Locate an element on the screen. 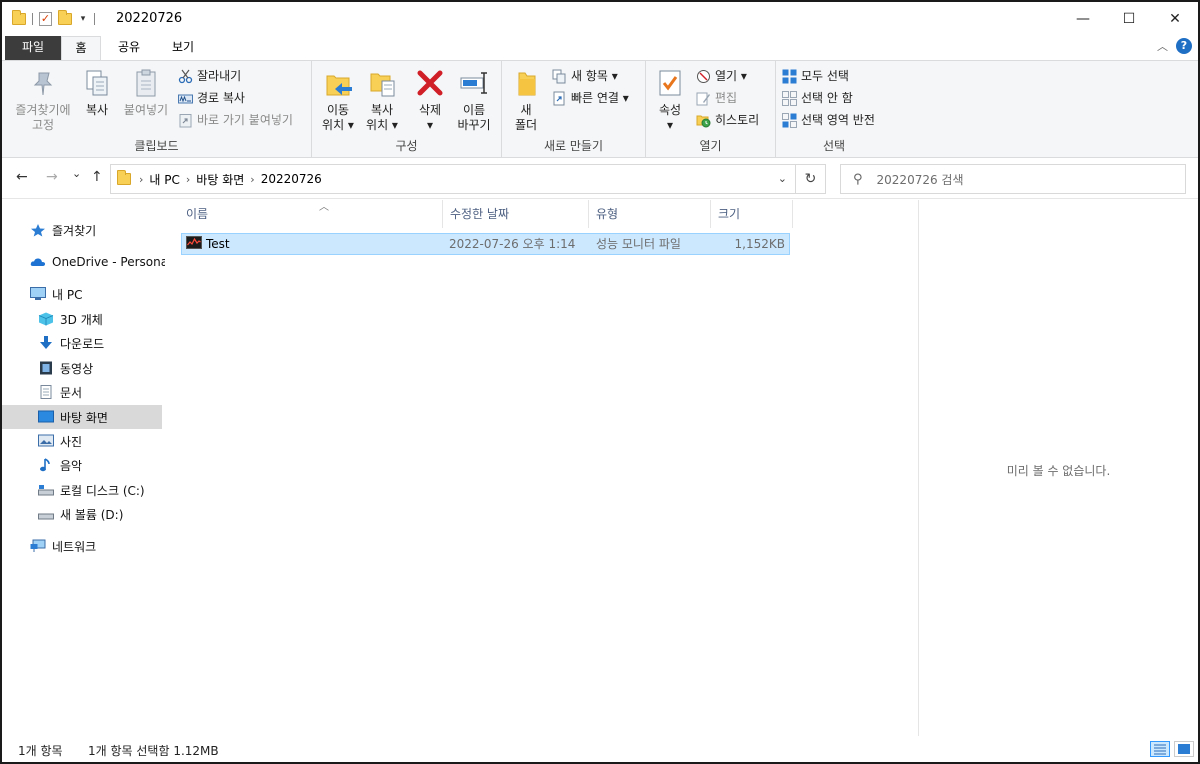  cut-button: 잘라내기 is located at coordinates (209, 76).